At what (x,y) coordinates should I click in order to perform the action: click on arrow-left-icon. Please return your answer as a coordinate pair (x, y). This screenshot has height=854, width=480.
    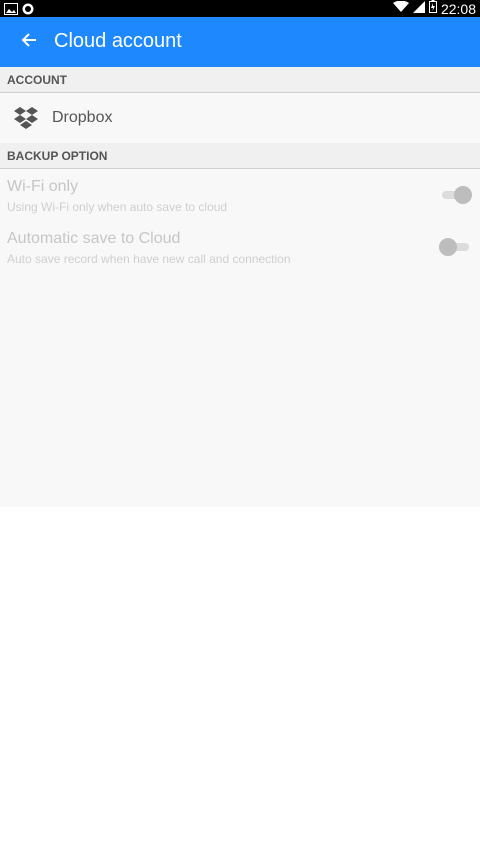
    Looking at the image, I should click on (29, 42).